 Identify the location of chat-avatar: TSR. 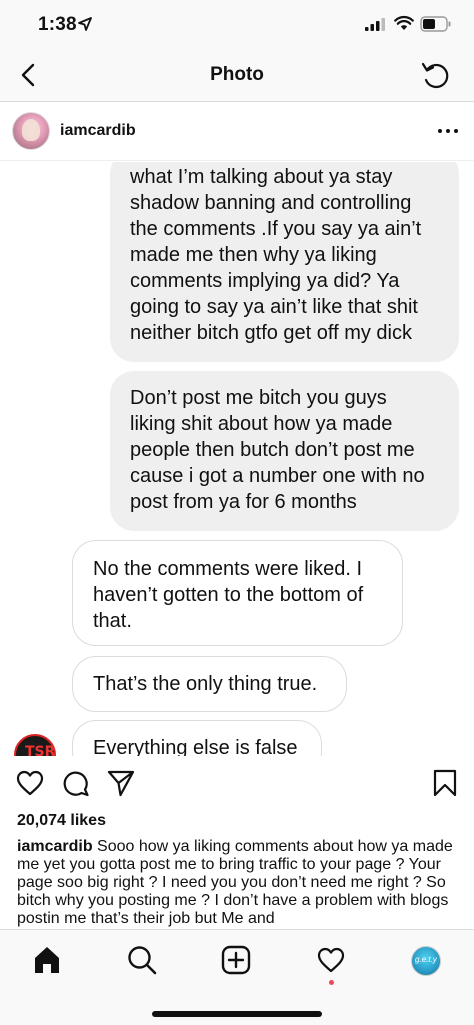
(35, 745).